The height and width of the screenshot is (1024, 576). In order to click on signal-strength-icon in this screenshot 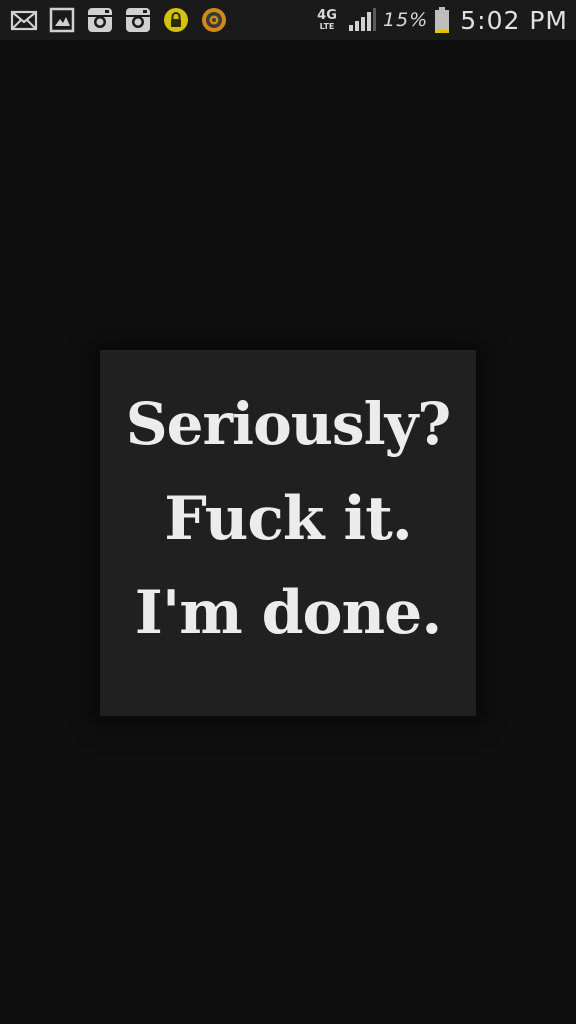, I will do `click(362, 20)`.